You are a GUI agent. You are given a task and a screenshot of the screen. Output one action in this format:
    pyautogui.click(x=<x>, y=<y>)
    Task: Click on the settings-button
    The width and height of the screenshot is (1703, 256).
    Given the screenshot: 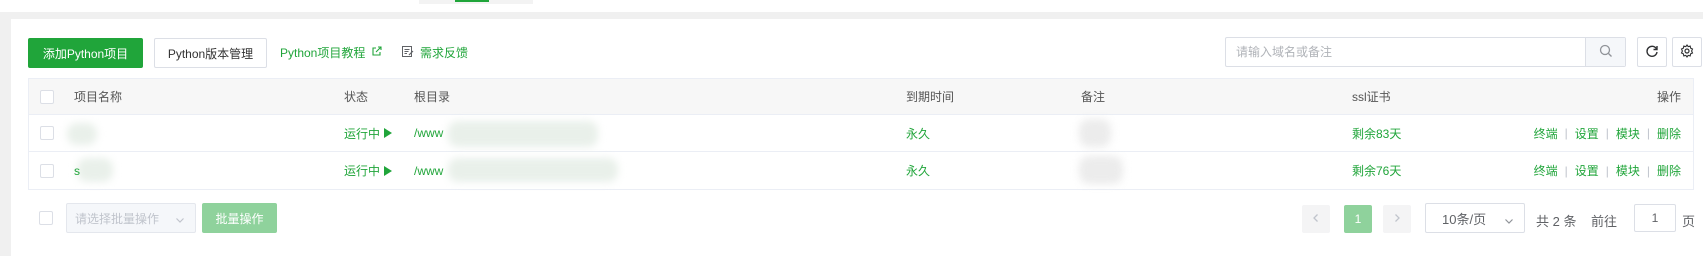 What is the action you would take?
    pyautogui.click(x=1687, y=52)
    